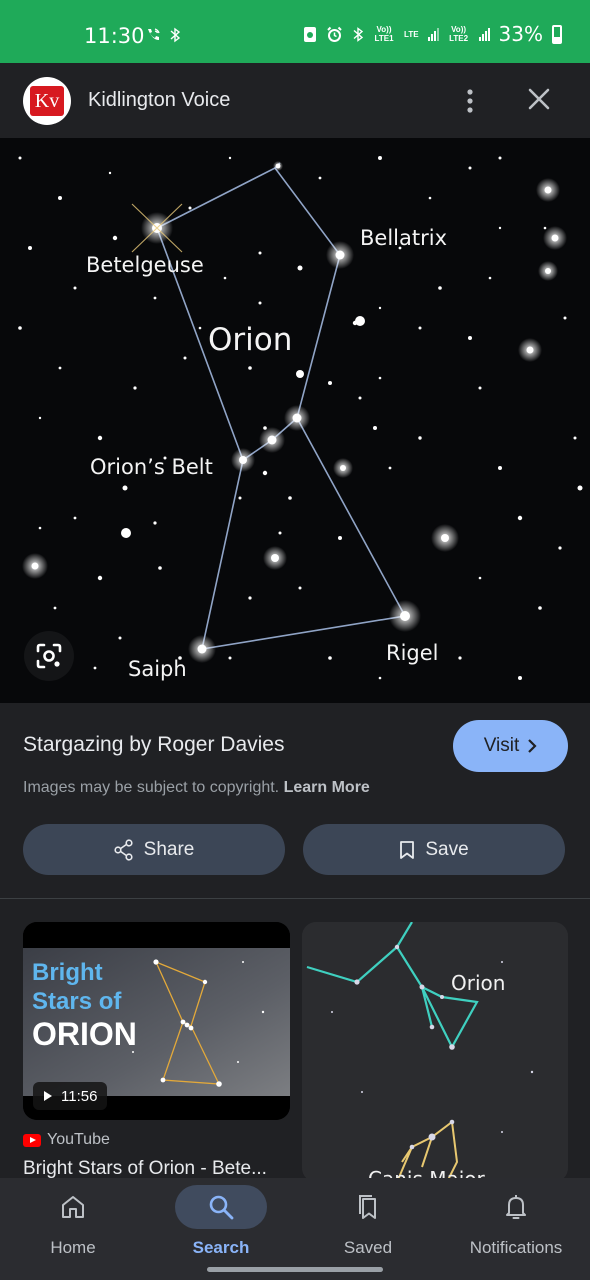 The image size is (590, 1280). What do you see at coordinates (516, 1247) in the screenshot?
I see `nav-notifications-label: Notifications` at bounding box center [516, 1247].